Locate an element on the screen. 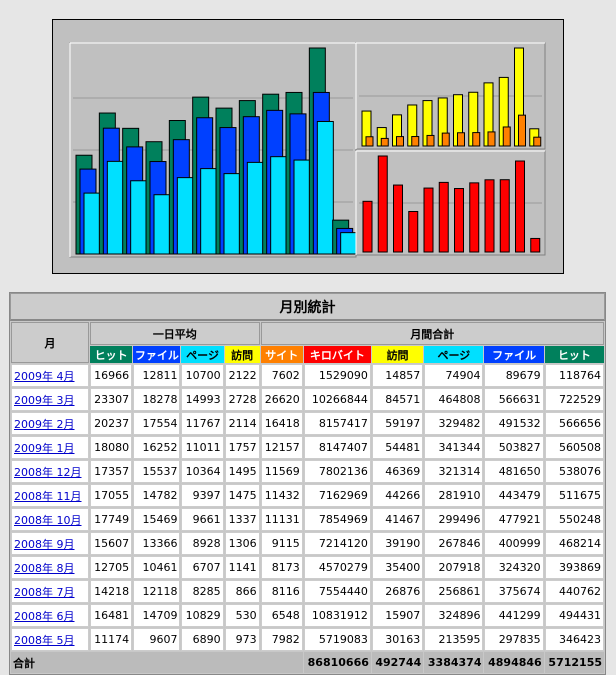 This screenshot has height=675, width=616. total-cell: 213595 is located at coordinates (454, 639).